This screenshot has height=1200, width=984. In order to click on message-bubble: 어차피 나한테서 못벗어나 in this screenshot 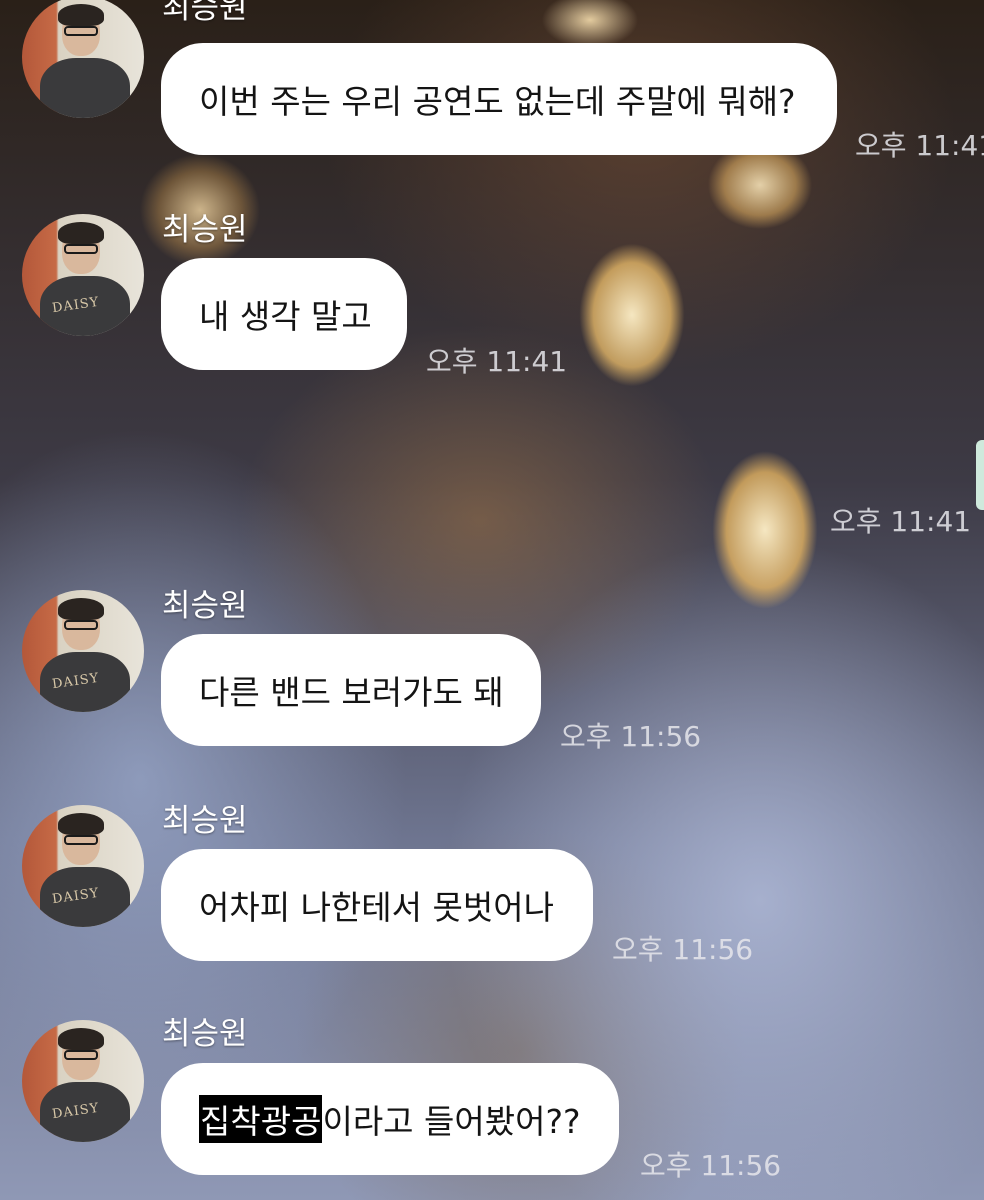, I will do `click(377, 905)`.